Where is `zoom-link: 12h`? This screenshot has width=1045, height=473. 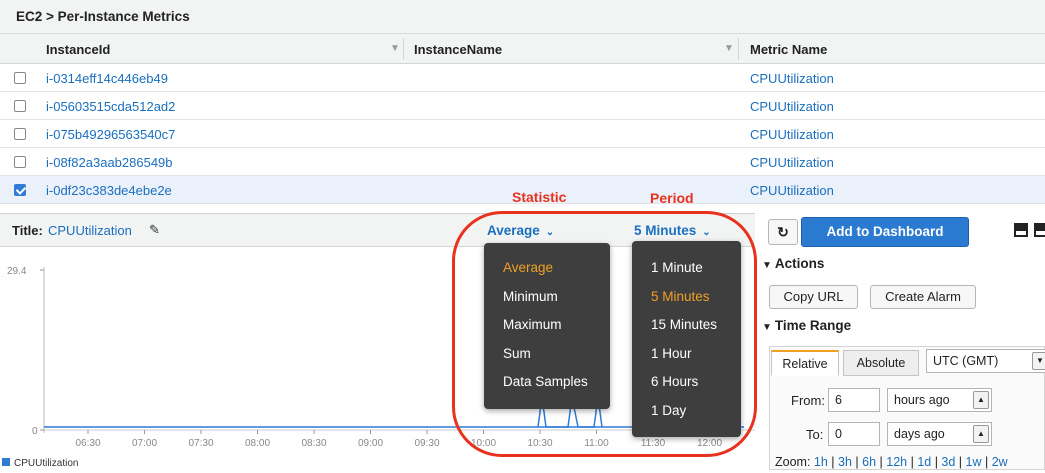 zoom-link: 12h is located at coordinates (896, 462).